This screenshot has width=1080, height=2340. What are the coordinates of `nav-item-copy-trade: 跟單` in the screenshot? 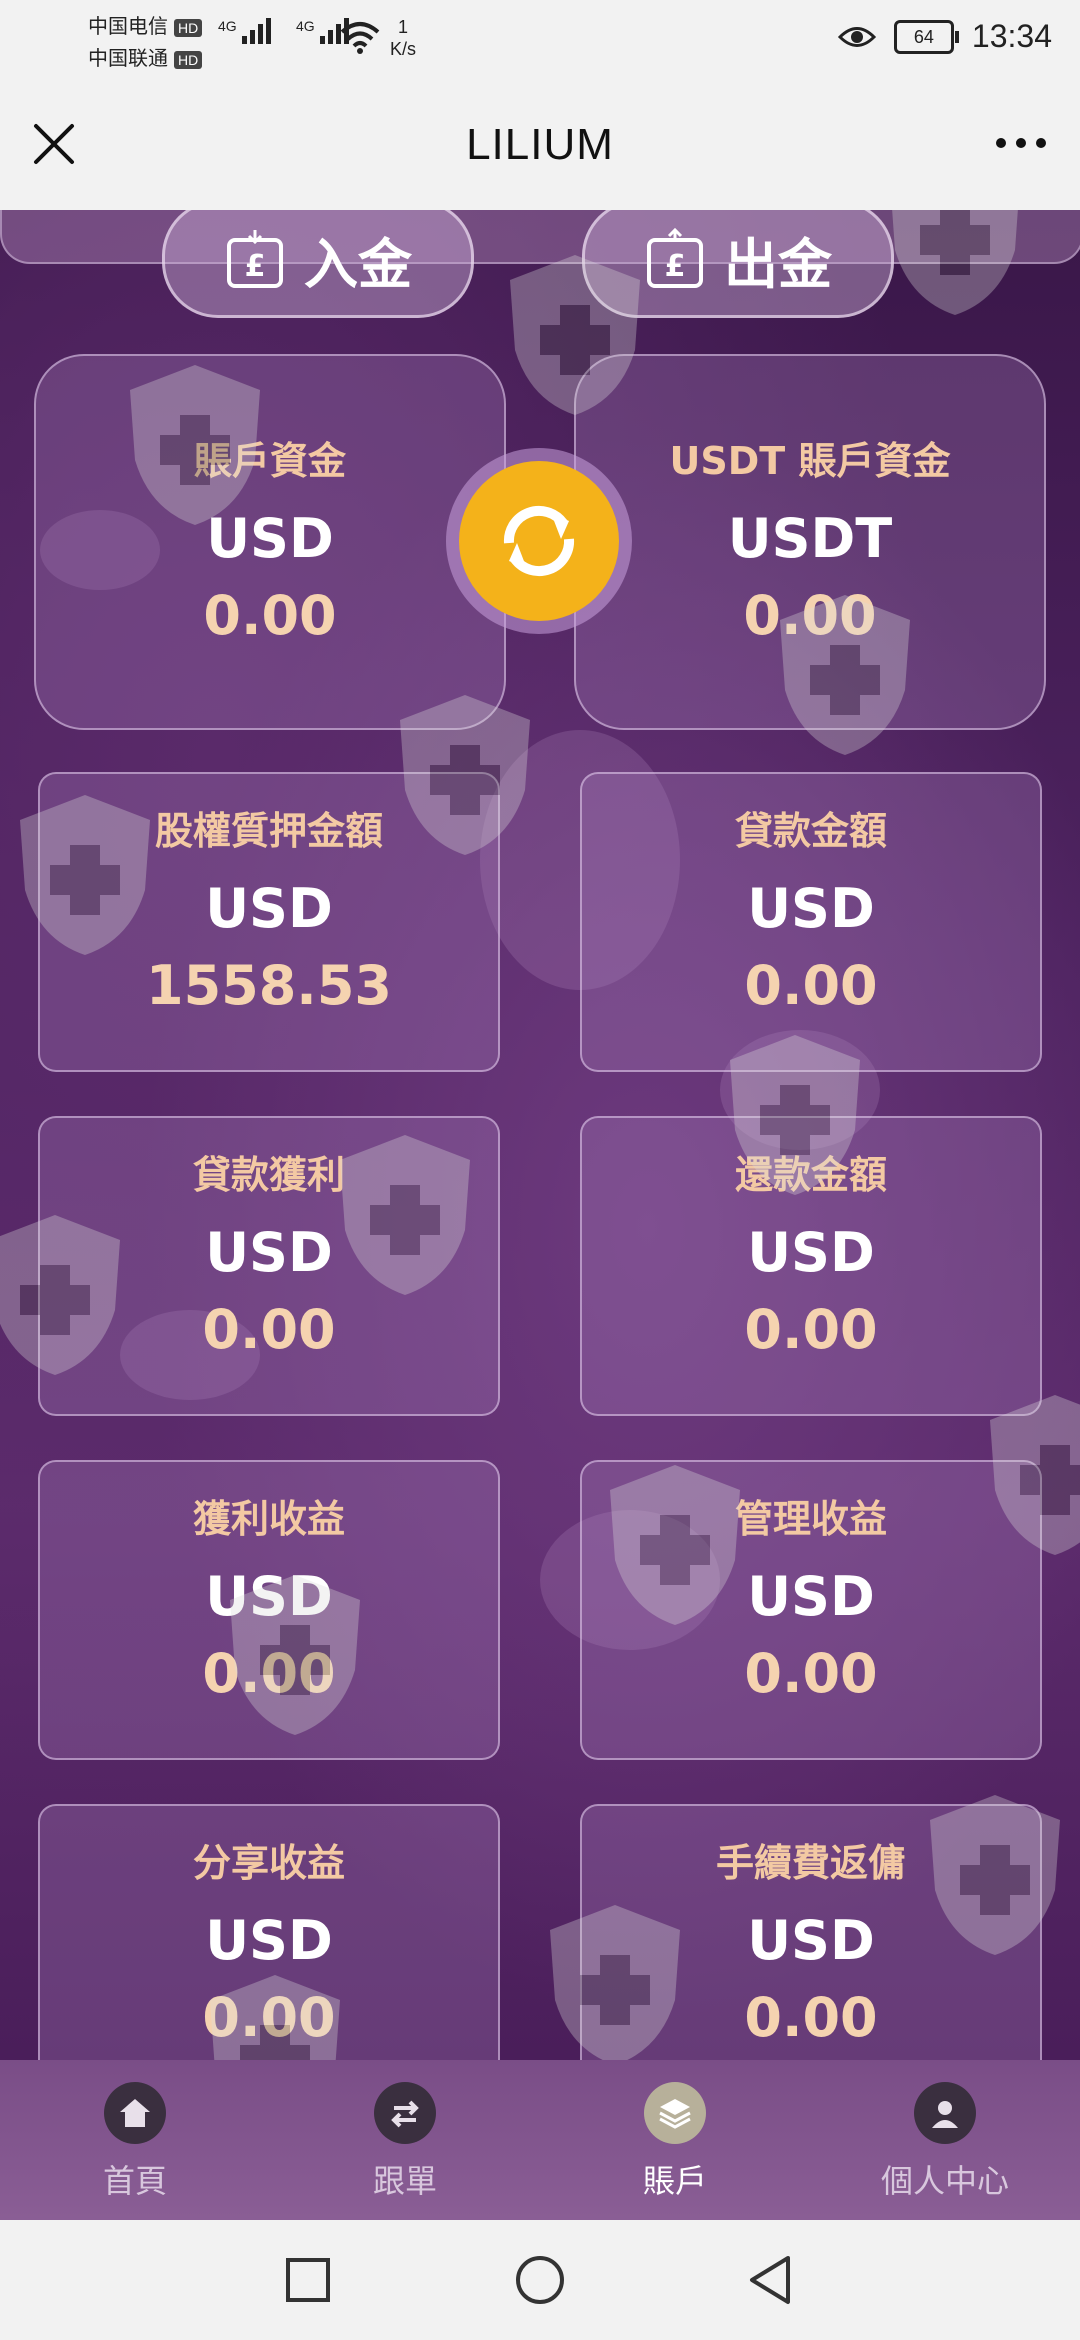 It's located at (405, 2140).